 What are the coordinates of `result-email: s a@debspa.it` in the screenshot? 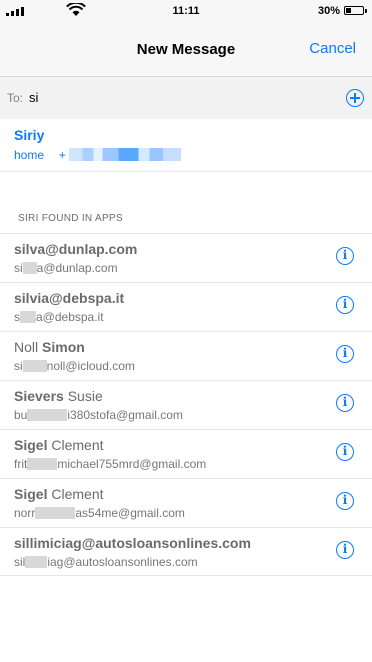 It's located at (59, 317).